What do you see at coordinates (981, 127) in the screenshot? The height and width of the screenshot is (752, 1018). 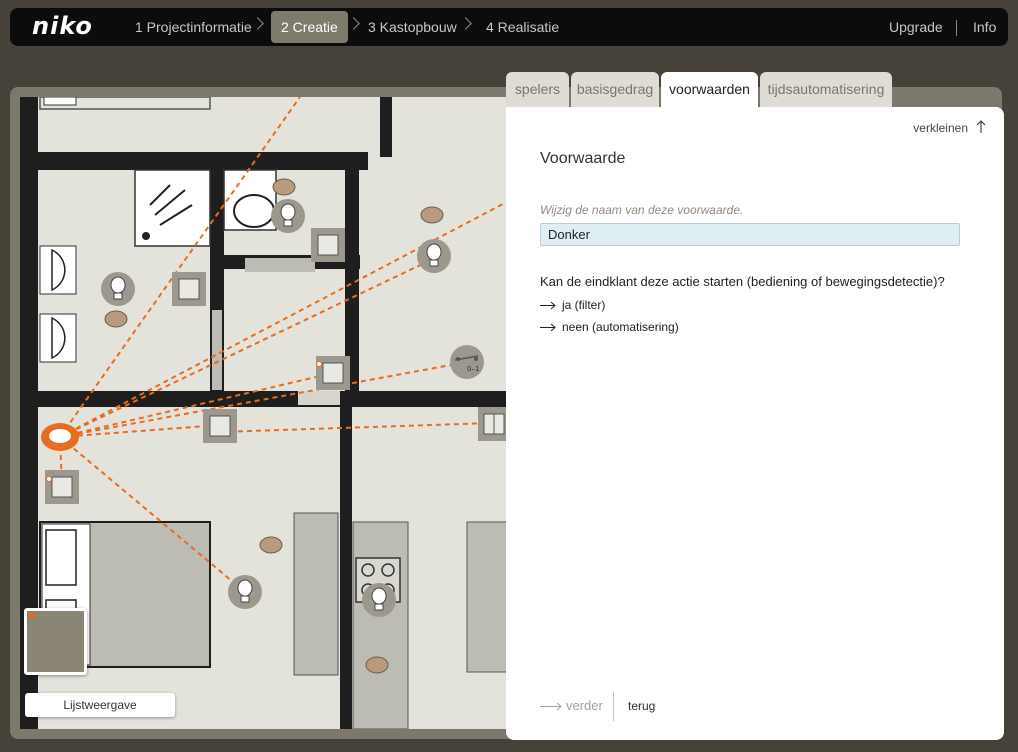 I see `arrow-up-icon` at bounding box center [981, 127].